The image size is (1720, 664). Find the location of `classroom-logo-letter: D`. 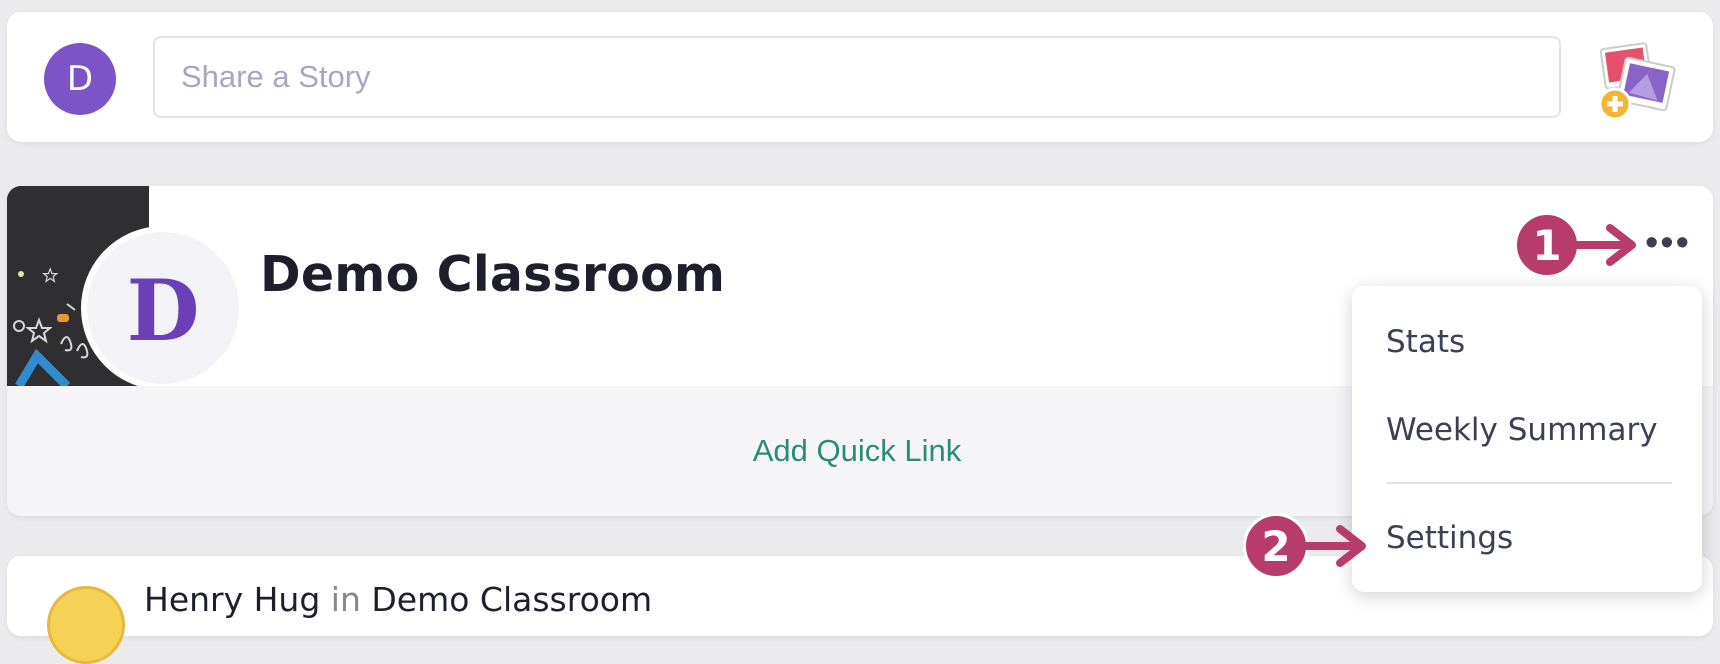

classroom-logo-letter: D is located at coordinates (163, 310).